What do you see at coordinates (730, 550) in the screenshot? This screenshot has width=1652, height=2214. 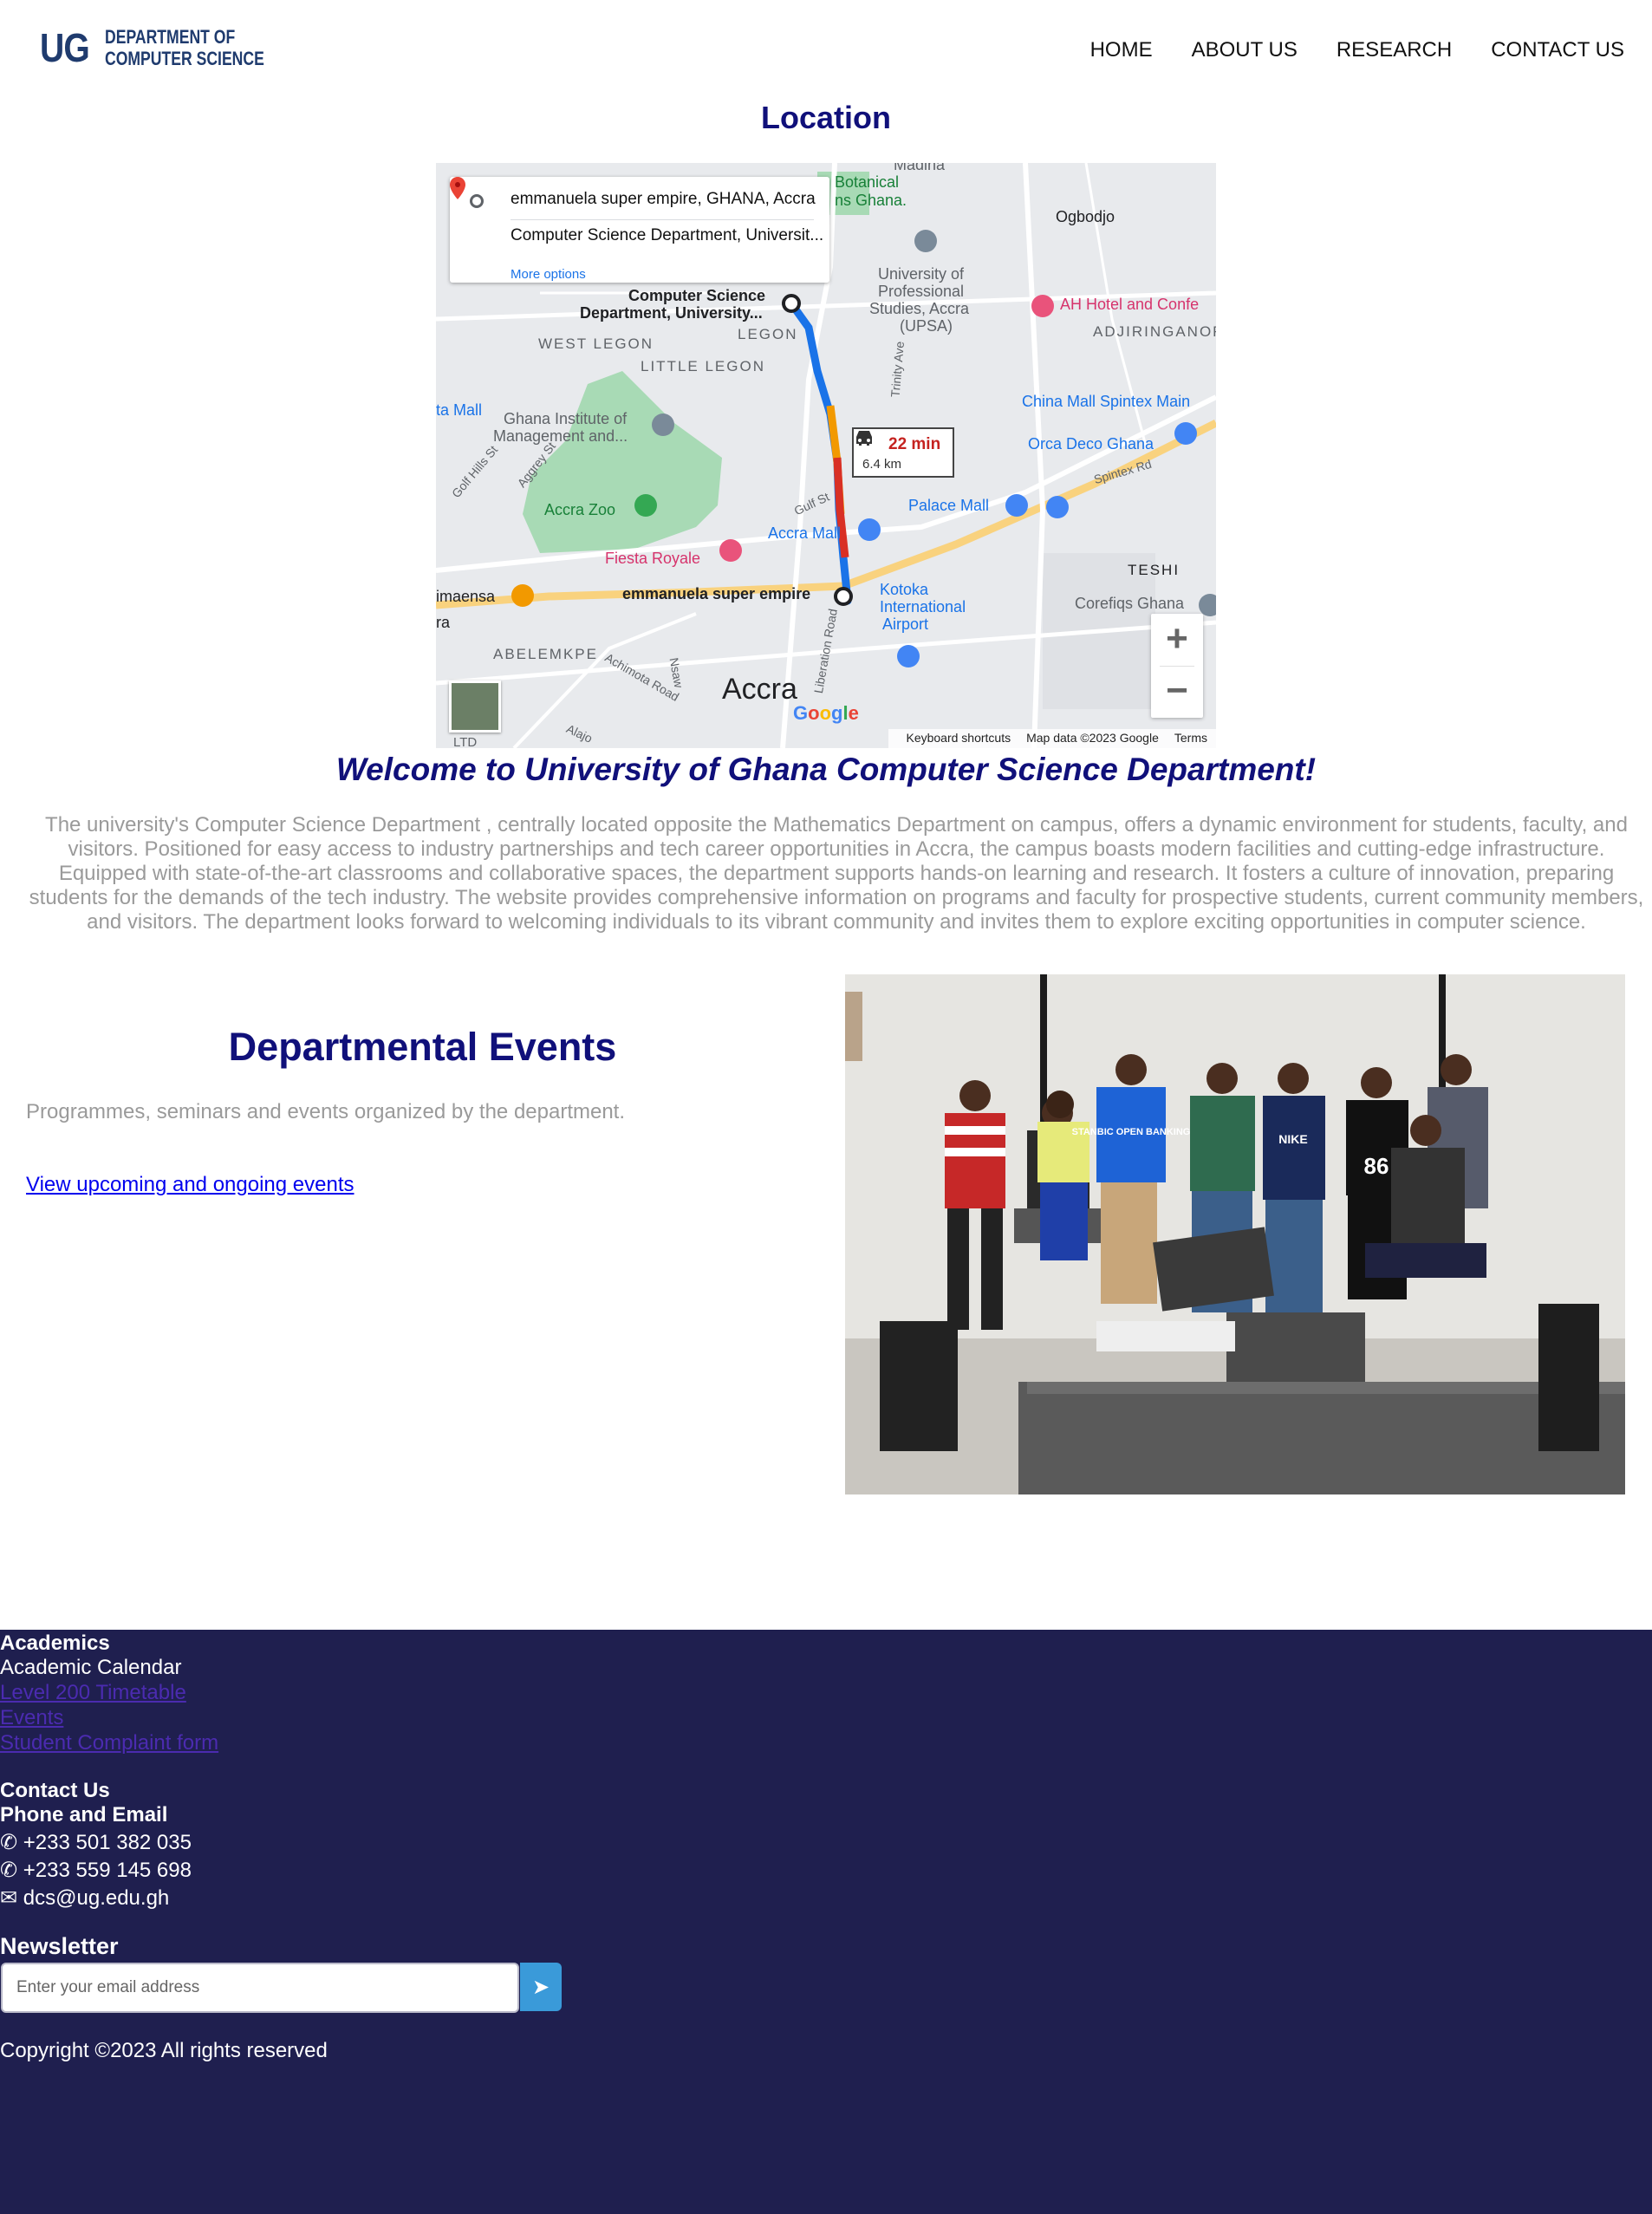 I see `fiesta-royale-poi-icon` at bounding box center [730, 550].